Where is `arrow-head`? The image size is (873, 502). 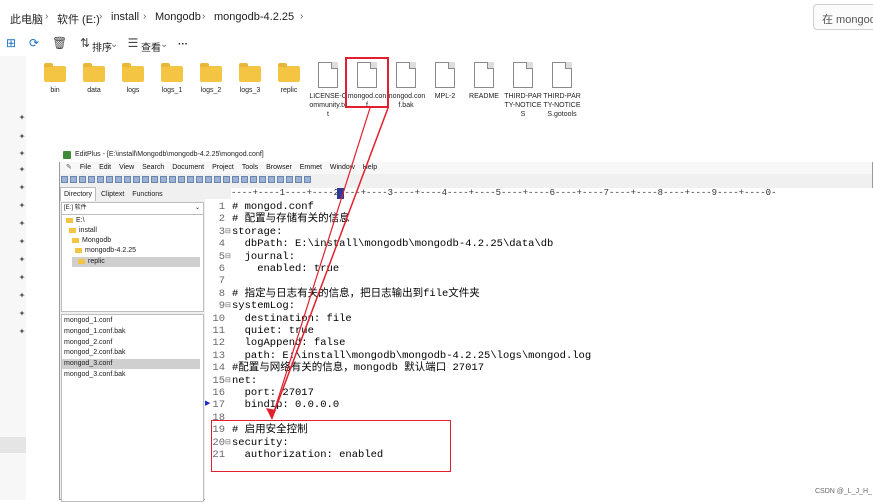 arrow-head is located at coordinates (271, 414).